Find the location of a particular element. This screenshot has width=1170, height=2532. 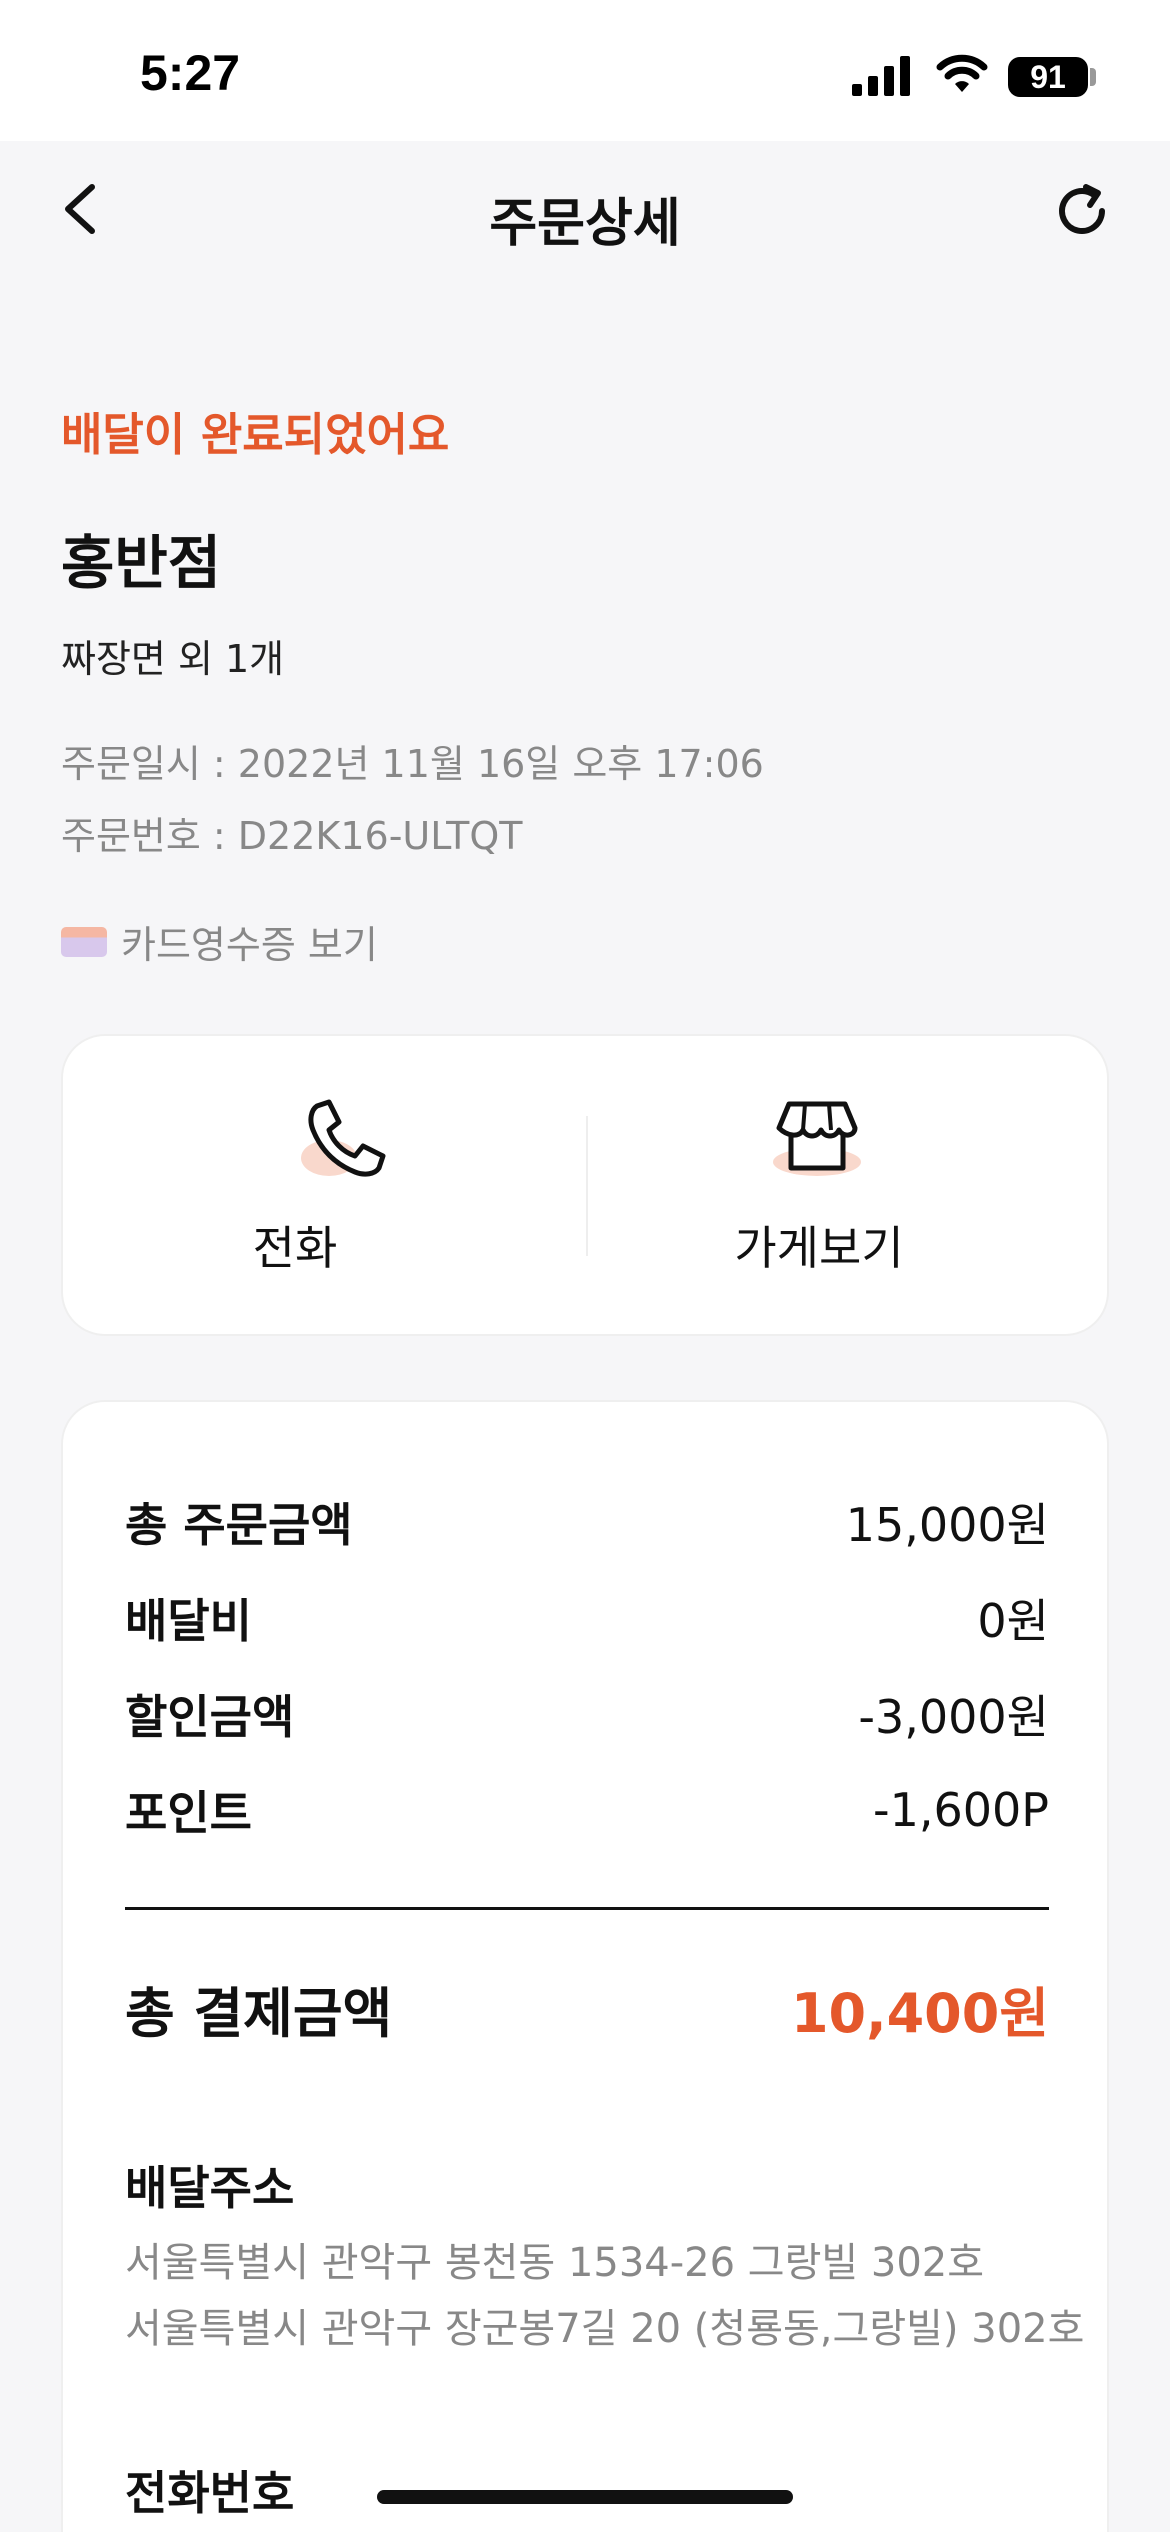

payment-row-value: 15,000원 is located at coordinates (947, 1525).